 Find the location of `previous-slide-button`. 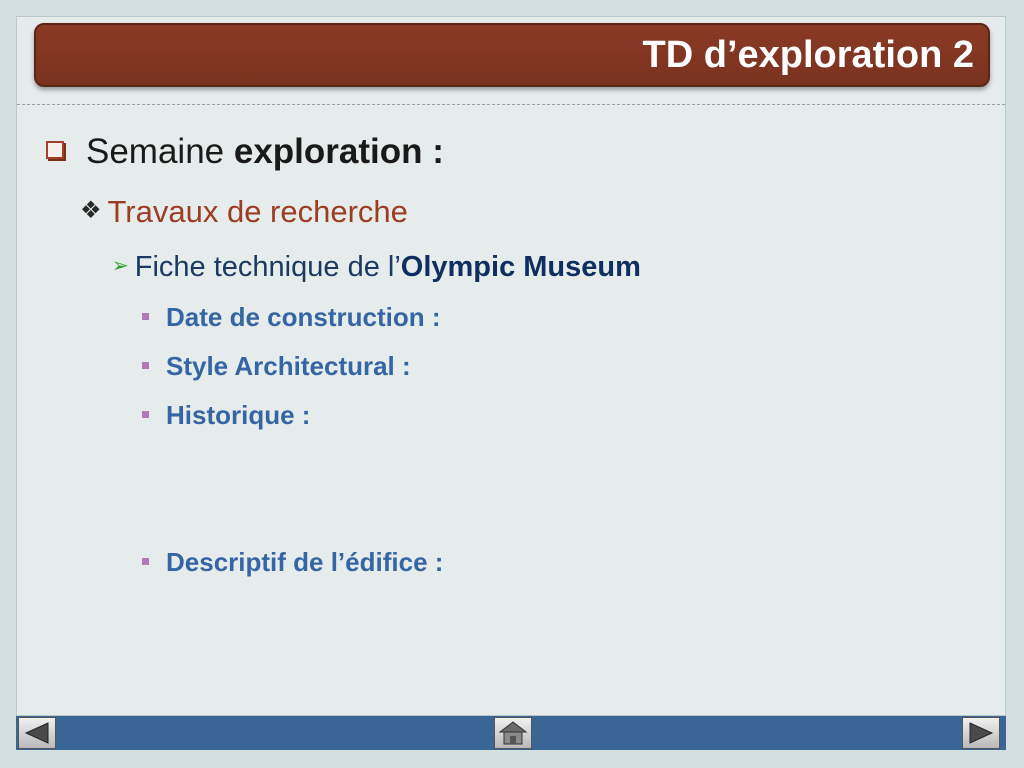

previous-slide-button is located at coordinates (37, 733).